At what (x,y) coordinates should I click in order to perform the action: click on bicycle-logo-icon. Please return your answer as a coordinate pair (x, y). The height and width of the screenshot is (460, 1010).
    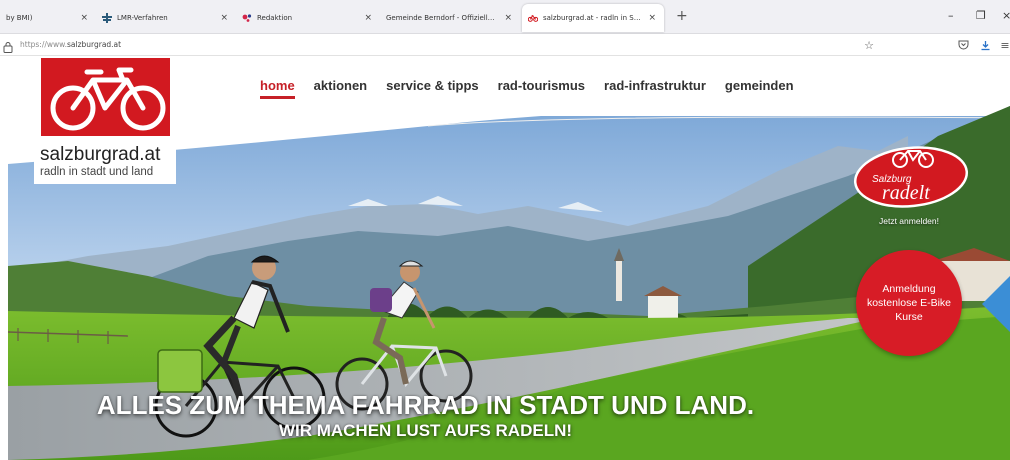
    Looking at the image, I should click on (108, 99).